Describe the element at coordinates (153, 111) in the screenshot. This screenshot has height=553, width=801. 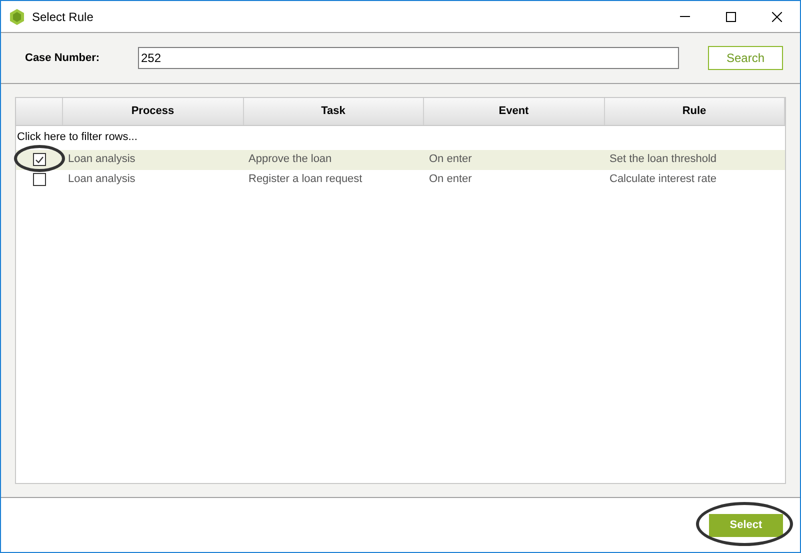
I see `column-header: Process` at that location.